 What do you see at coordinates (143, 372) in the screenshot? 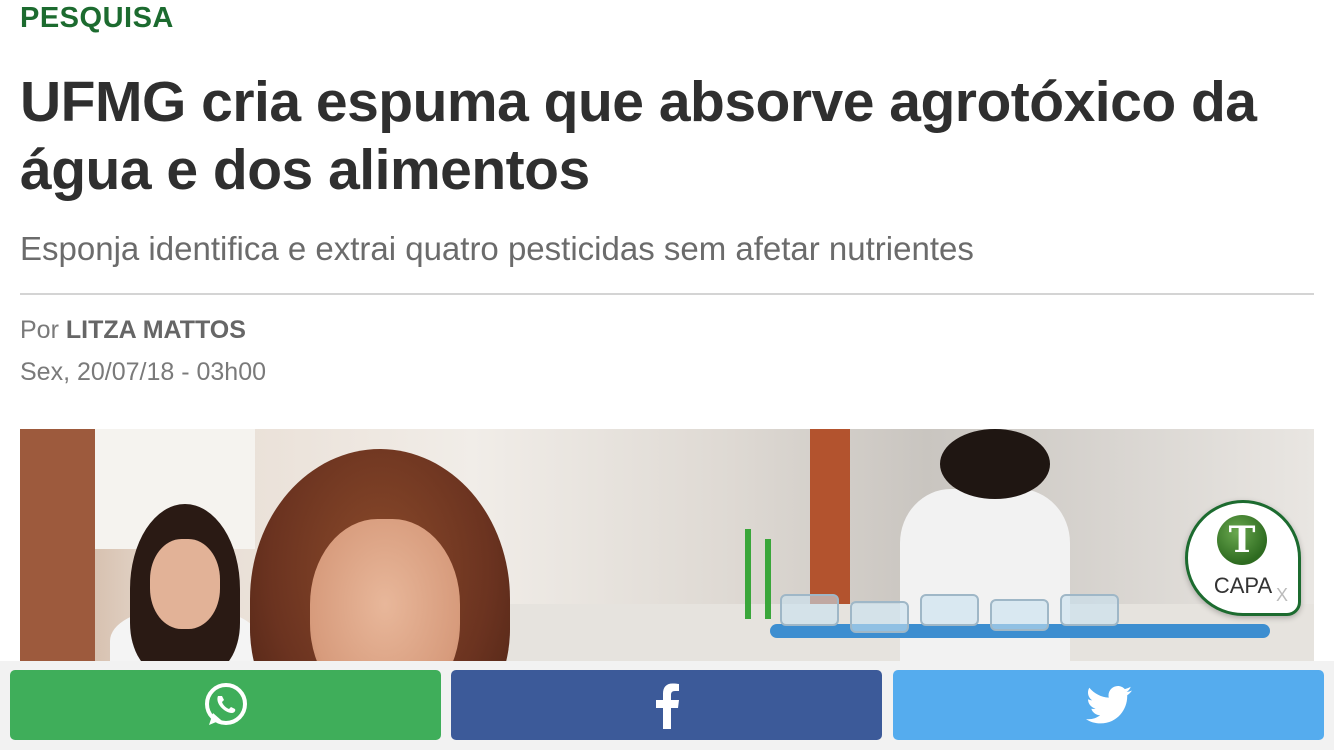
I see `publish-date: Sex, 20/07/18 - 03h00` at bounding box center [143, 372].